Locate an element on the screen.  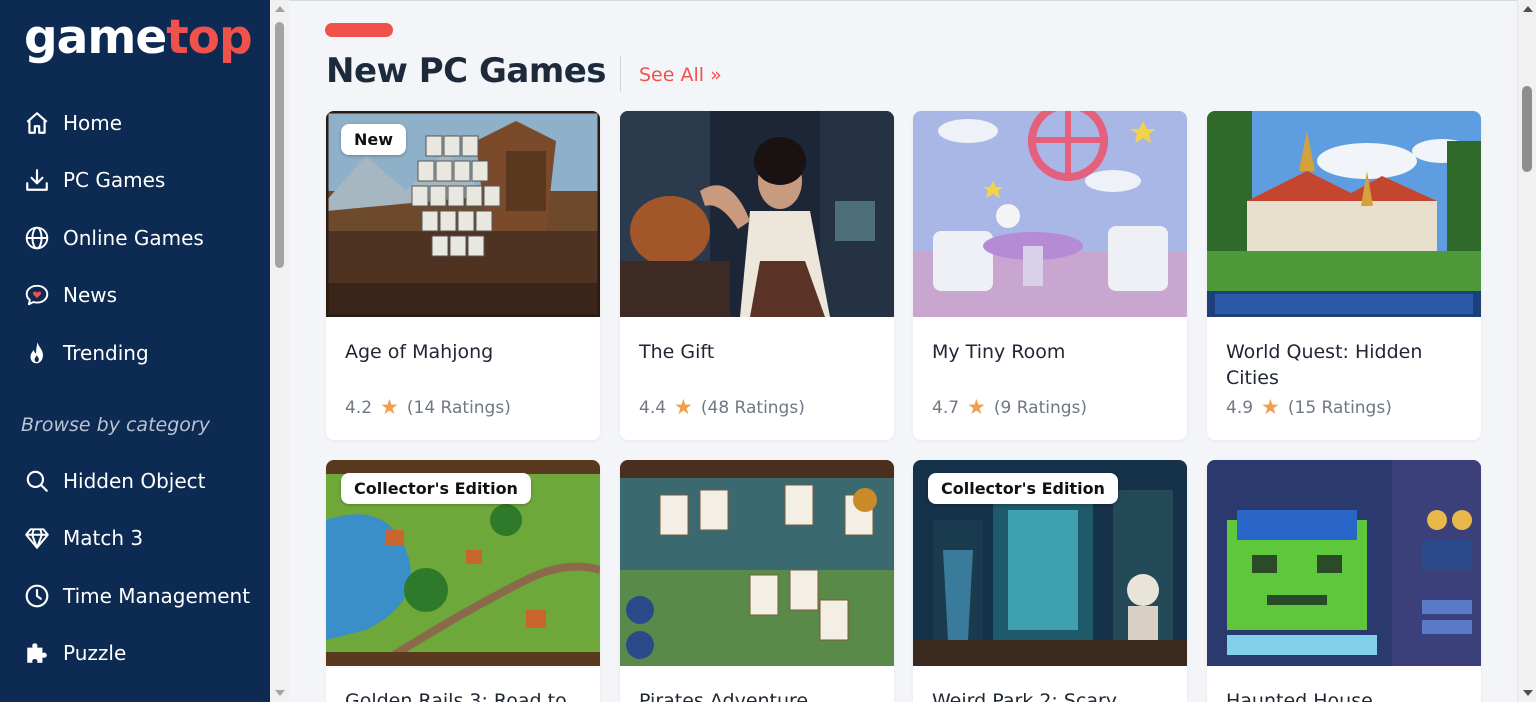
home-icon is located at coordinates (37, 123).